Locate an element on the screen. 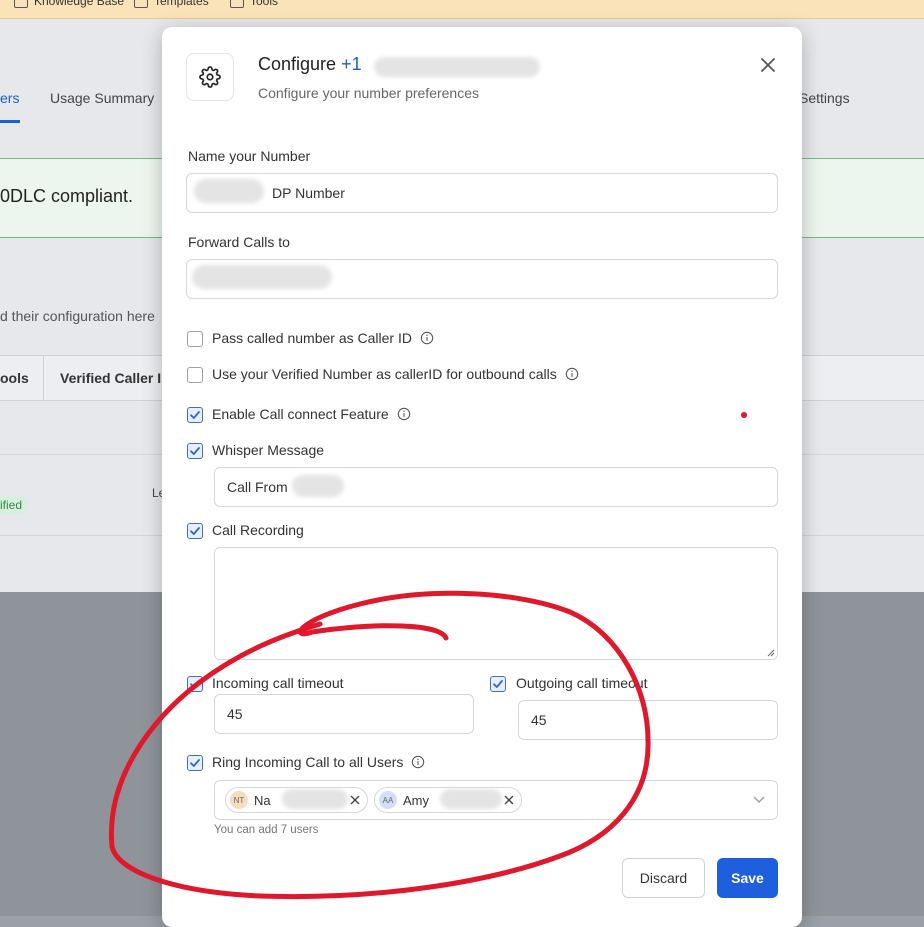 Image resolution: width=924 pixels, height=927 pixels. ring-all-users-checkbox is located at coordinates (195, 763).